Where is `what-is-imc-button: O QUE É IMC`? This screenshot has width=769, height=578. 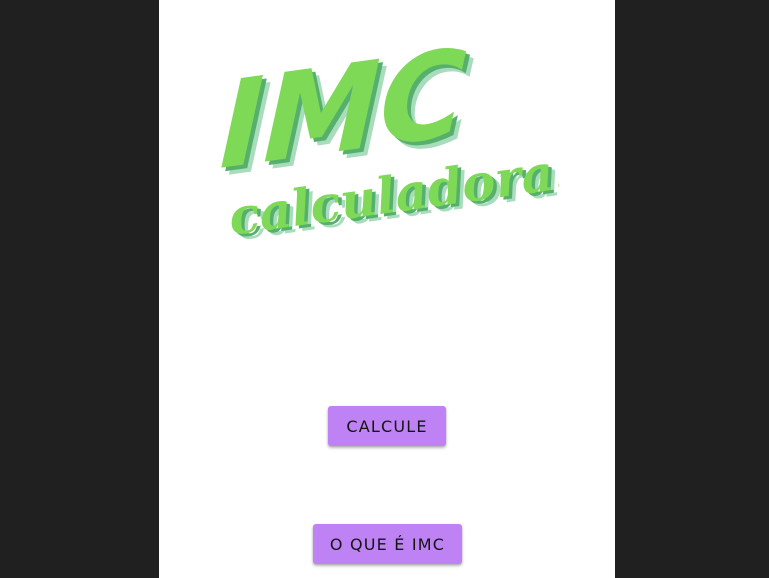 what-is-imc-button: O QUE É IMC is located at coordinates (387, 544).